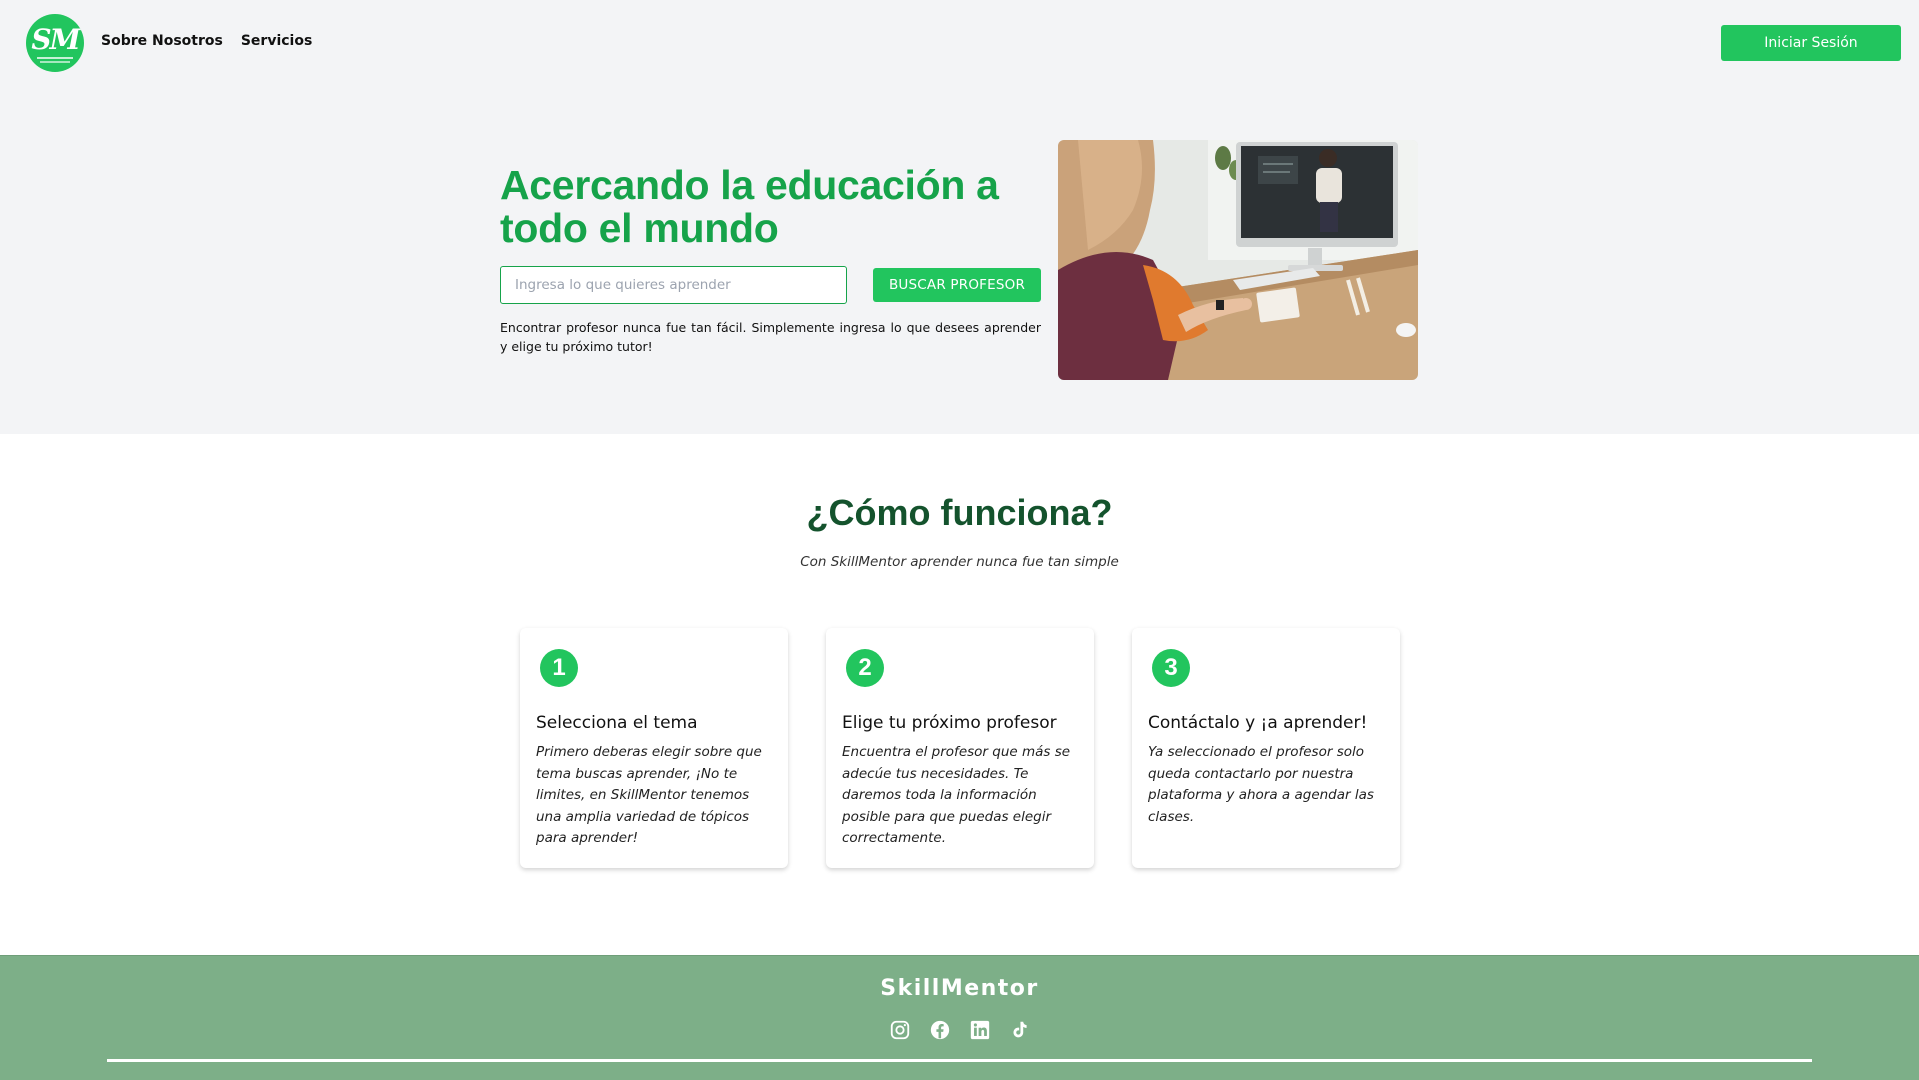  Describe the element at coordinates (949, 723) in the screenshot. I see `step-title: Elige tu próximo profesor` at that location.